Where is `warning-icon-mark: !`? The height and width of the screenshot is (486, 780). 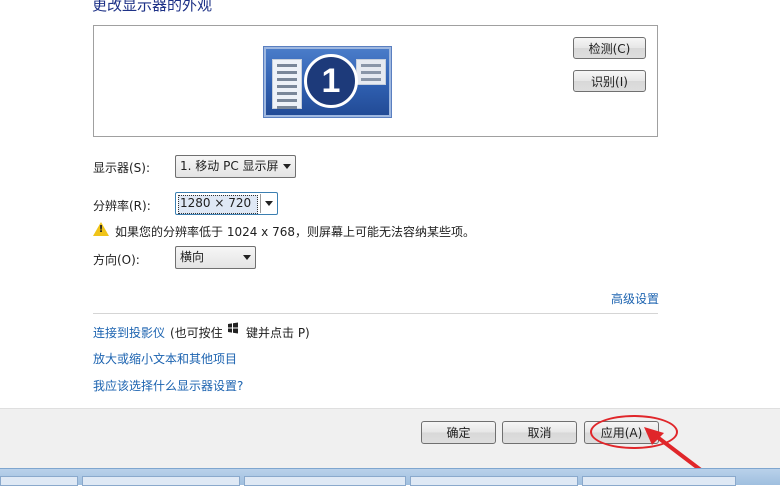 warning-icon-mark: ! is located at coordinates (101, 229).